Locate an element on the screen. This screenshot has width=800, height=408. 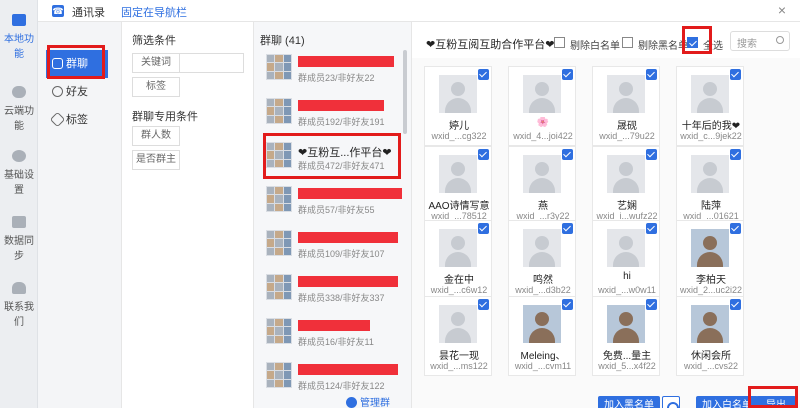
group-icon is located at coordinates (57, 63).